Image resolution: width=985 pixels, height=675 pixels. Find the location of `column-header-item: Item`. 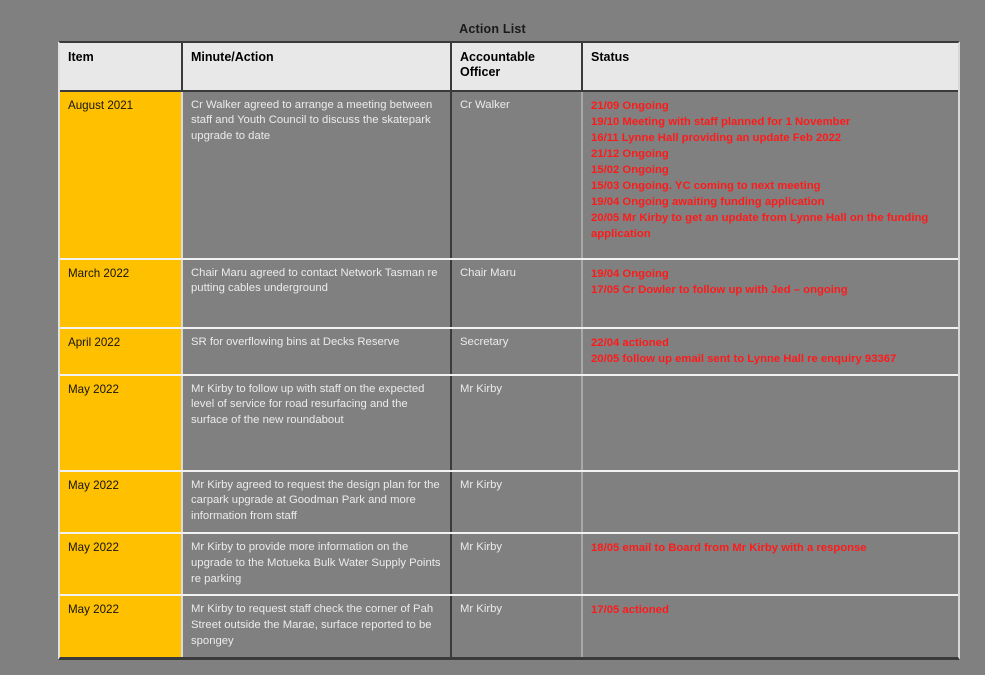

column-header-item: Item is located at coordinates (121, 67).